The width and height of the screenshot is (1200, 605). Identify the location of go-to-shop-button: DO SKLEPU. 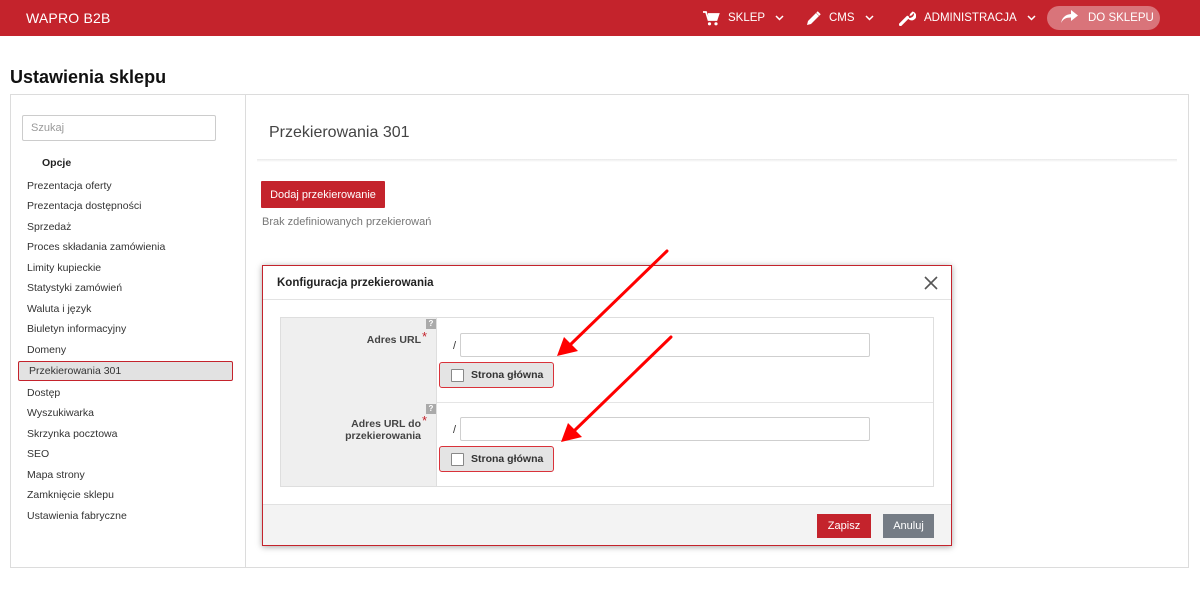
(1103, 18).